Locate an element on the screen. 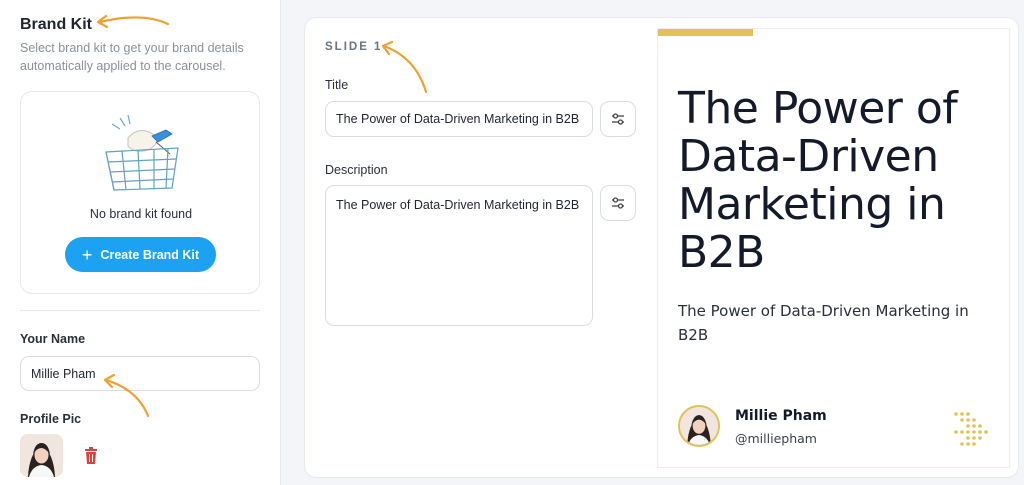  create-brand-kit-button: + Create Brand Kit is located at coordinates (140, 254).